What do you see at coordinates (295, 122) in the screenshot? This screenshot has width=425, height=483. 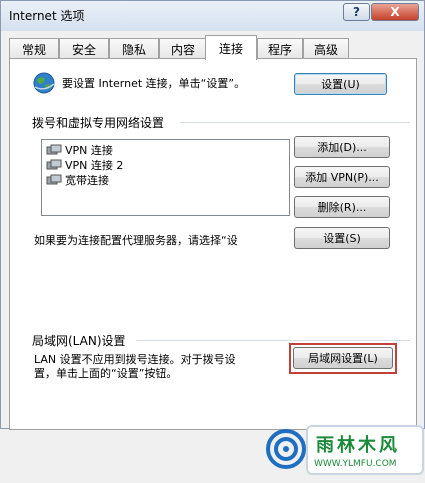 I see `dialup-group-divider` at bounding box center [295, 122].